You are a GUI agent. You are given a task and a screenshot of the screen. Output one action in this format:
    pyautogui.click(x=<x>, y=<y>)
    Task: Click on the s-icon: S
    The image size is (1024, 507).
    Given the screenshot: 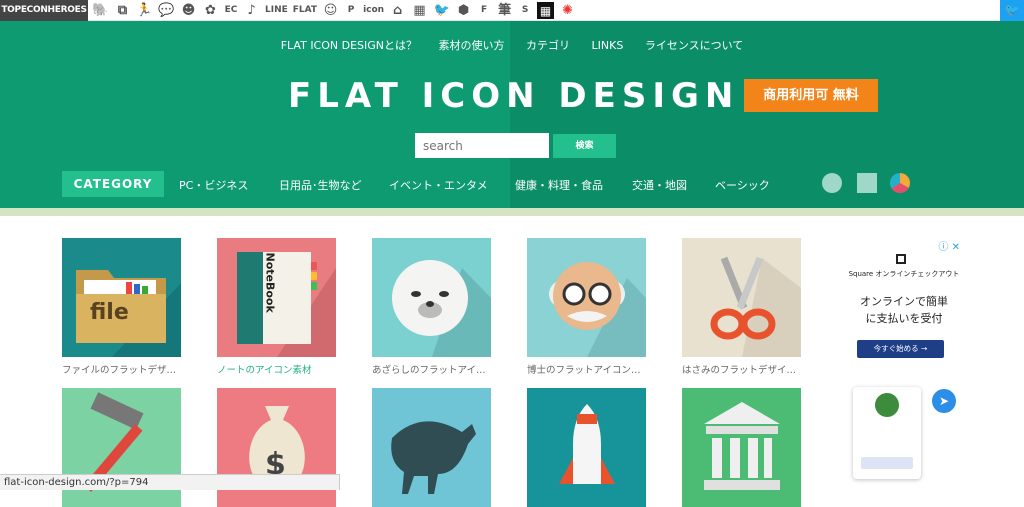 What is the action you would take?
    pyautogui.click(x=525, y=10)
    